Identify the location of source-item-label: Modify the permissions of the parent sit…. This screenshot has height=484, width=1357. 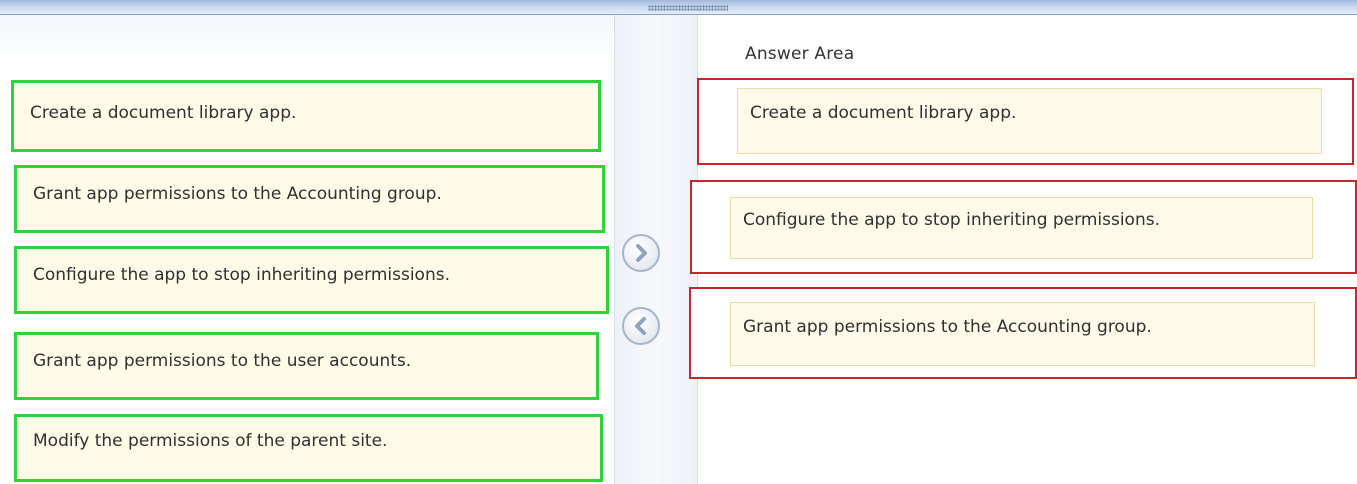
(210, 441).